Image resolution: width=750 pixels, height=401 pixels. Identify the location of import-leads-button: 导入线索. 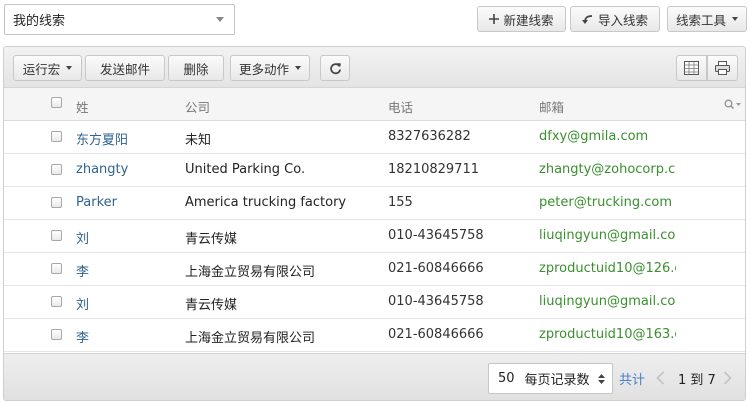
(615, 19).